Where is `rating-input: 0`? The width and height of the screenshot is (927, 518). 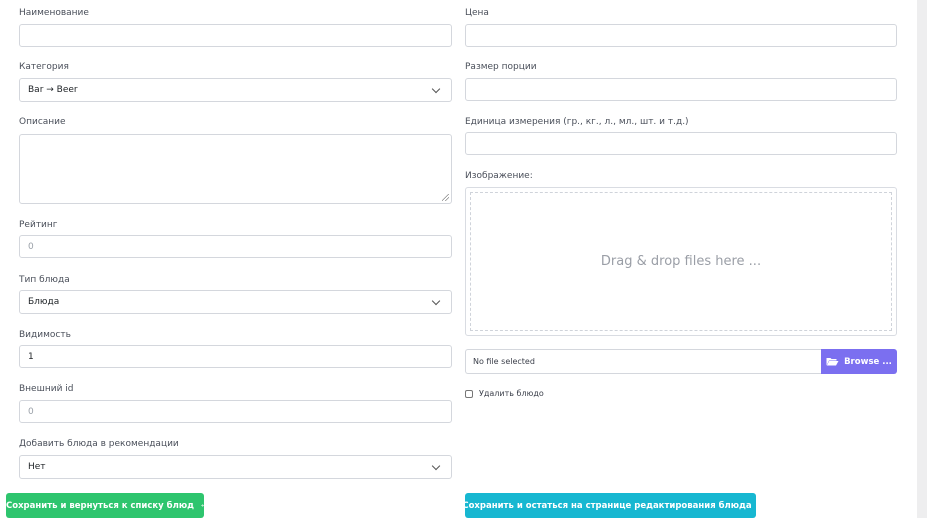
rating-input: 0 is located at coordinates (235, 246).